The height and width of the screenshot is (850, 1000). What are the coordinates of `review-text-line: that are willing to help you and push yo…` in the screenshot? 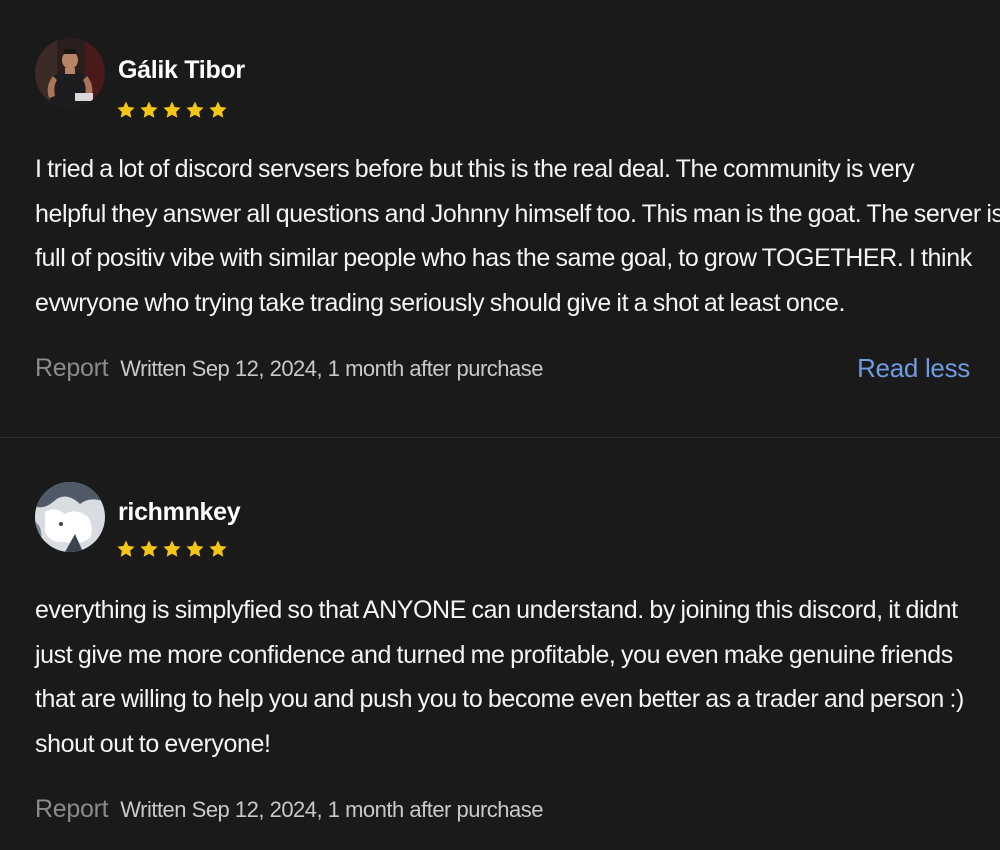 It's located at (499, 699).